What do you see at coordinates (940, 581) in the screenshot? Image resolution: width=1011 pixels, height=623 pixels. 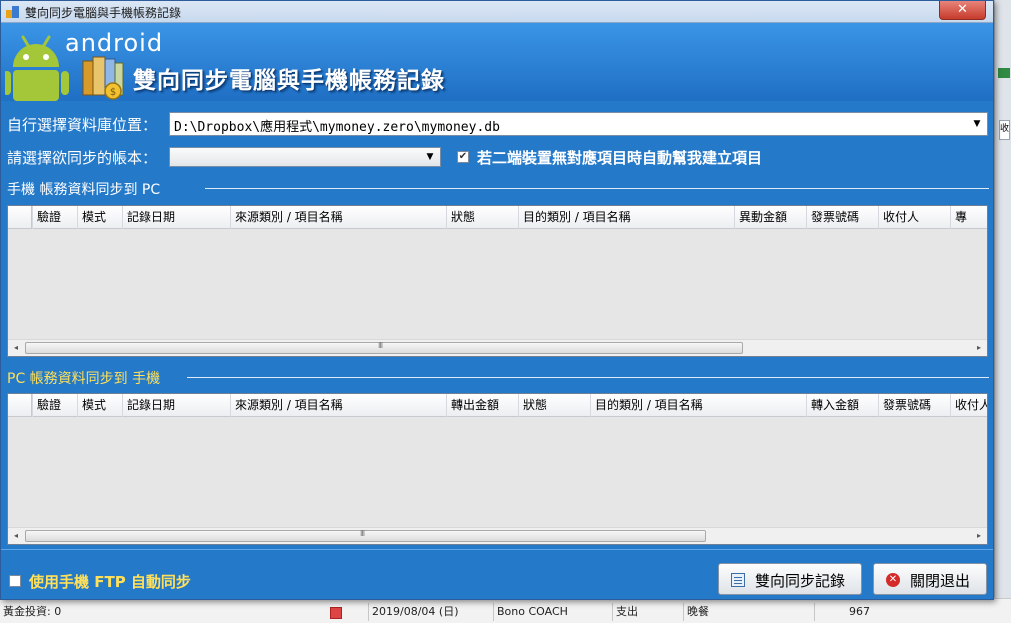 I see `exit-button-label: 關閉退出` at bounding box center [940, 581].